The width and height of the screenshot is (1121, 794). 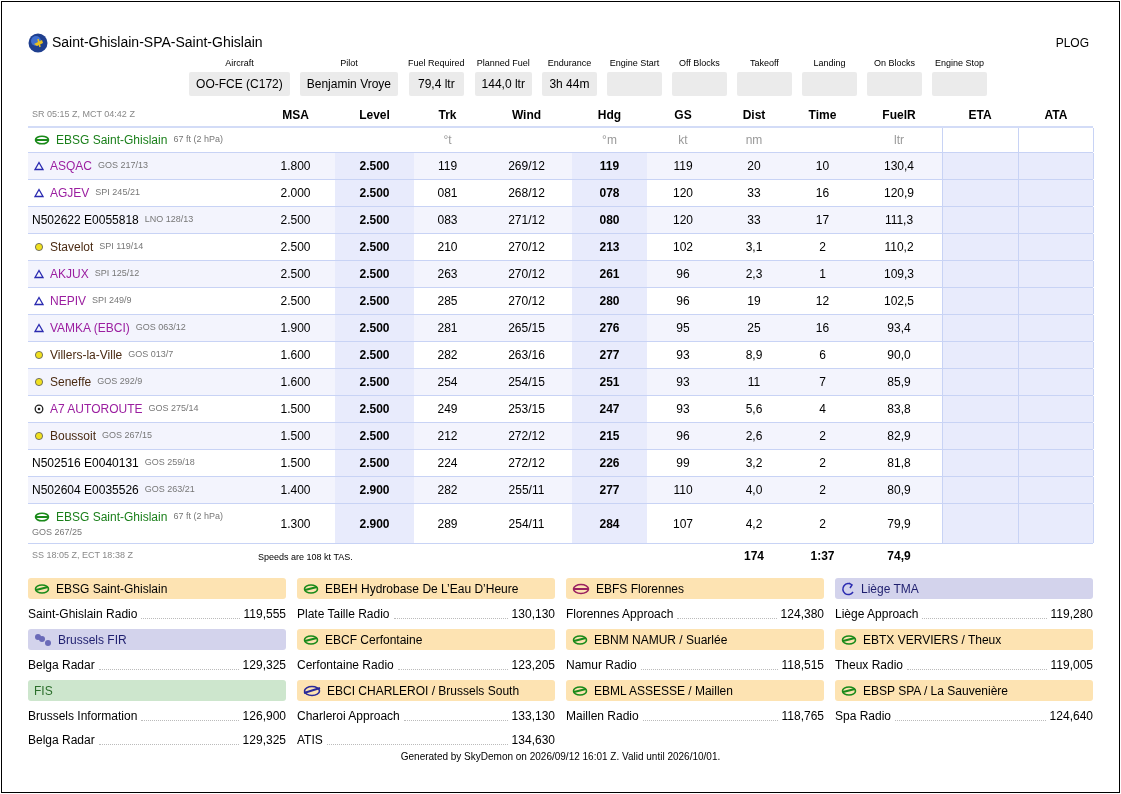 I want to click on table-cell-text: 224, so click(x=447, y=463).